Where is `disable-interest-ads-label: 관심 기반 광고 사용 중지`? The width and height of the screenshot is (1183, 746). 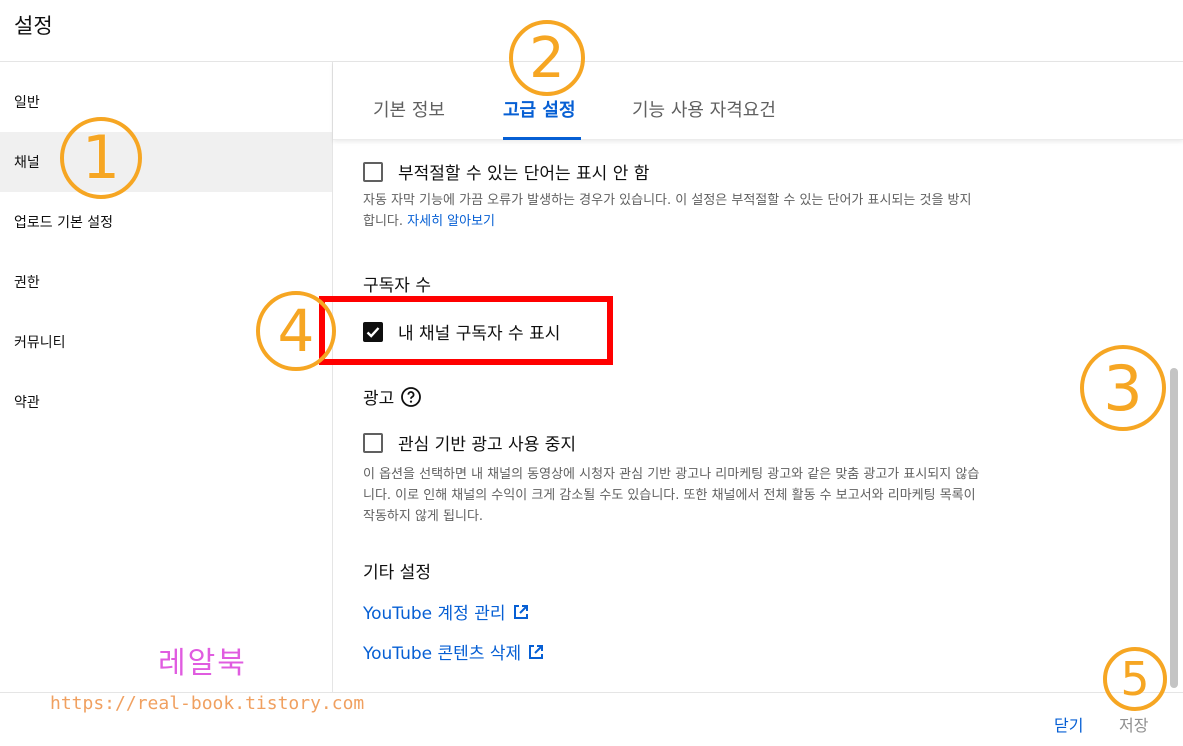 disable-interest-ads-label: 관심 기반 광고 사용 중지 is located at coordinates (487, 445).